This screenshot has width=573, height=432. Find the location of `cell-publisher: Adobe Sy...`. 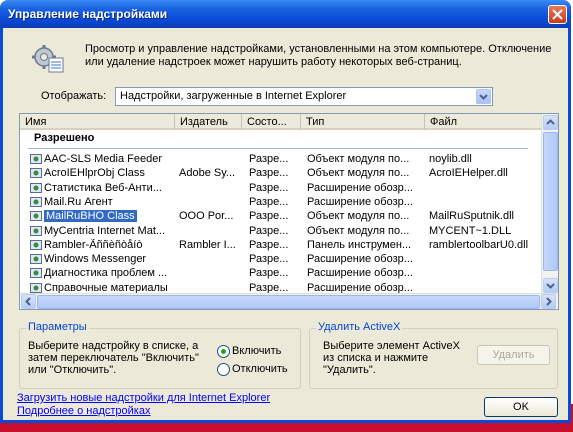

cell-publisher: Adobe Sy... is located at coordinates (207, 173).